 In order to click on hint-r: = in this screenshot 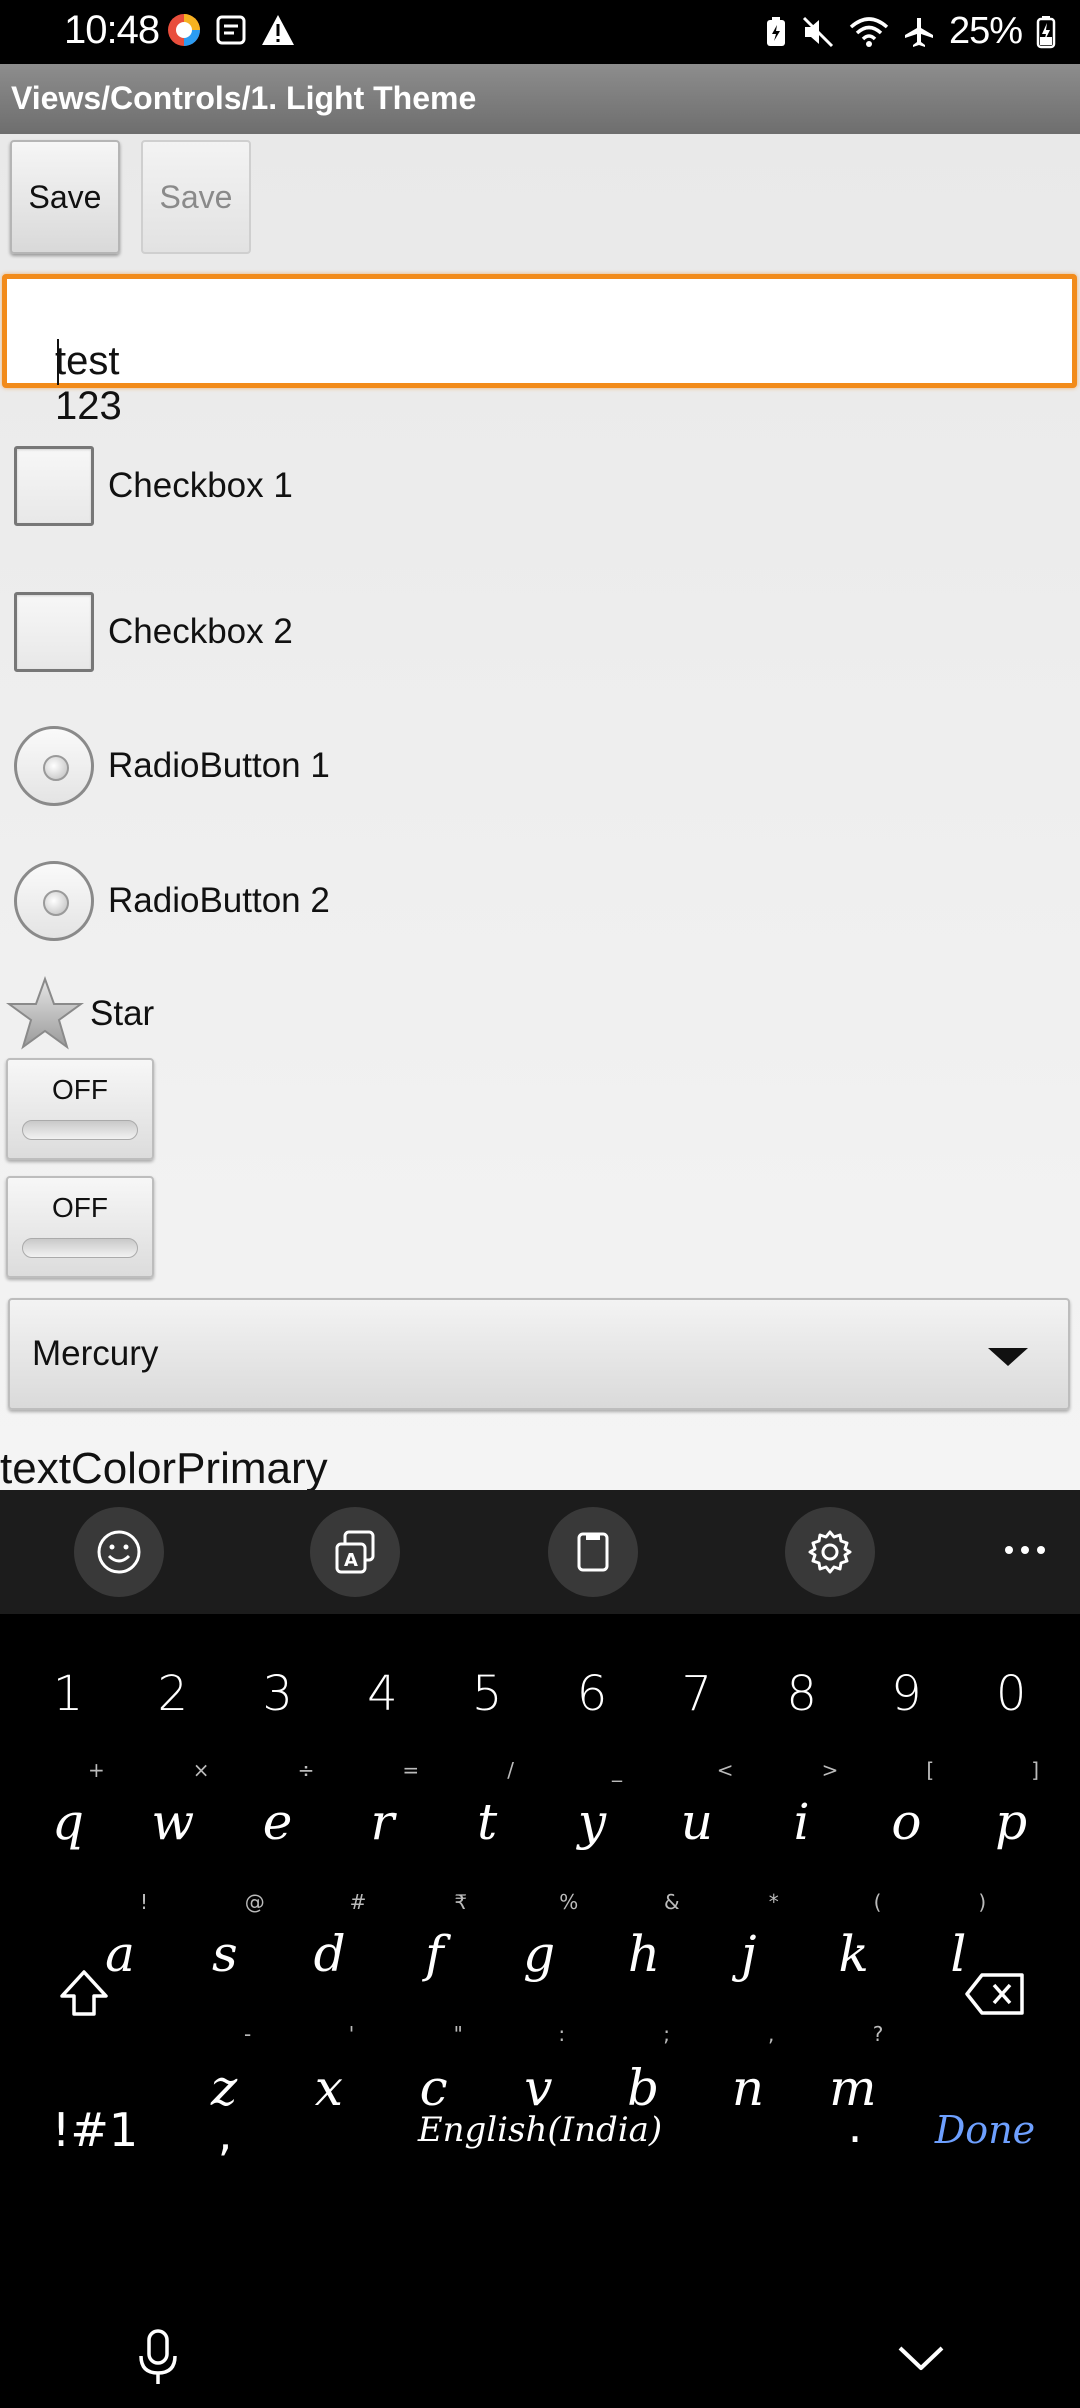, I will do `click(411, 1770)`.